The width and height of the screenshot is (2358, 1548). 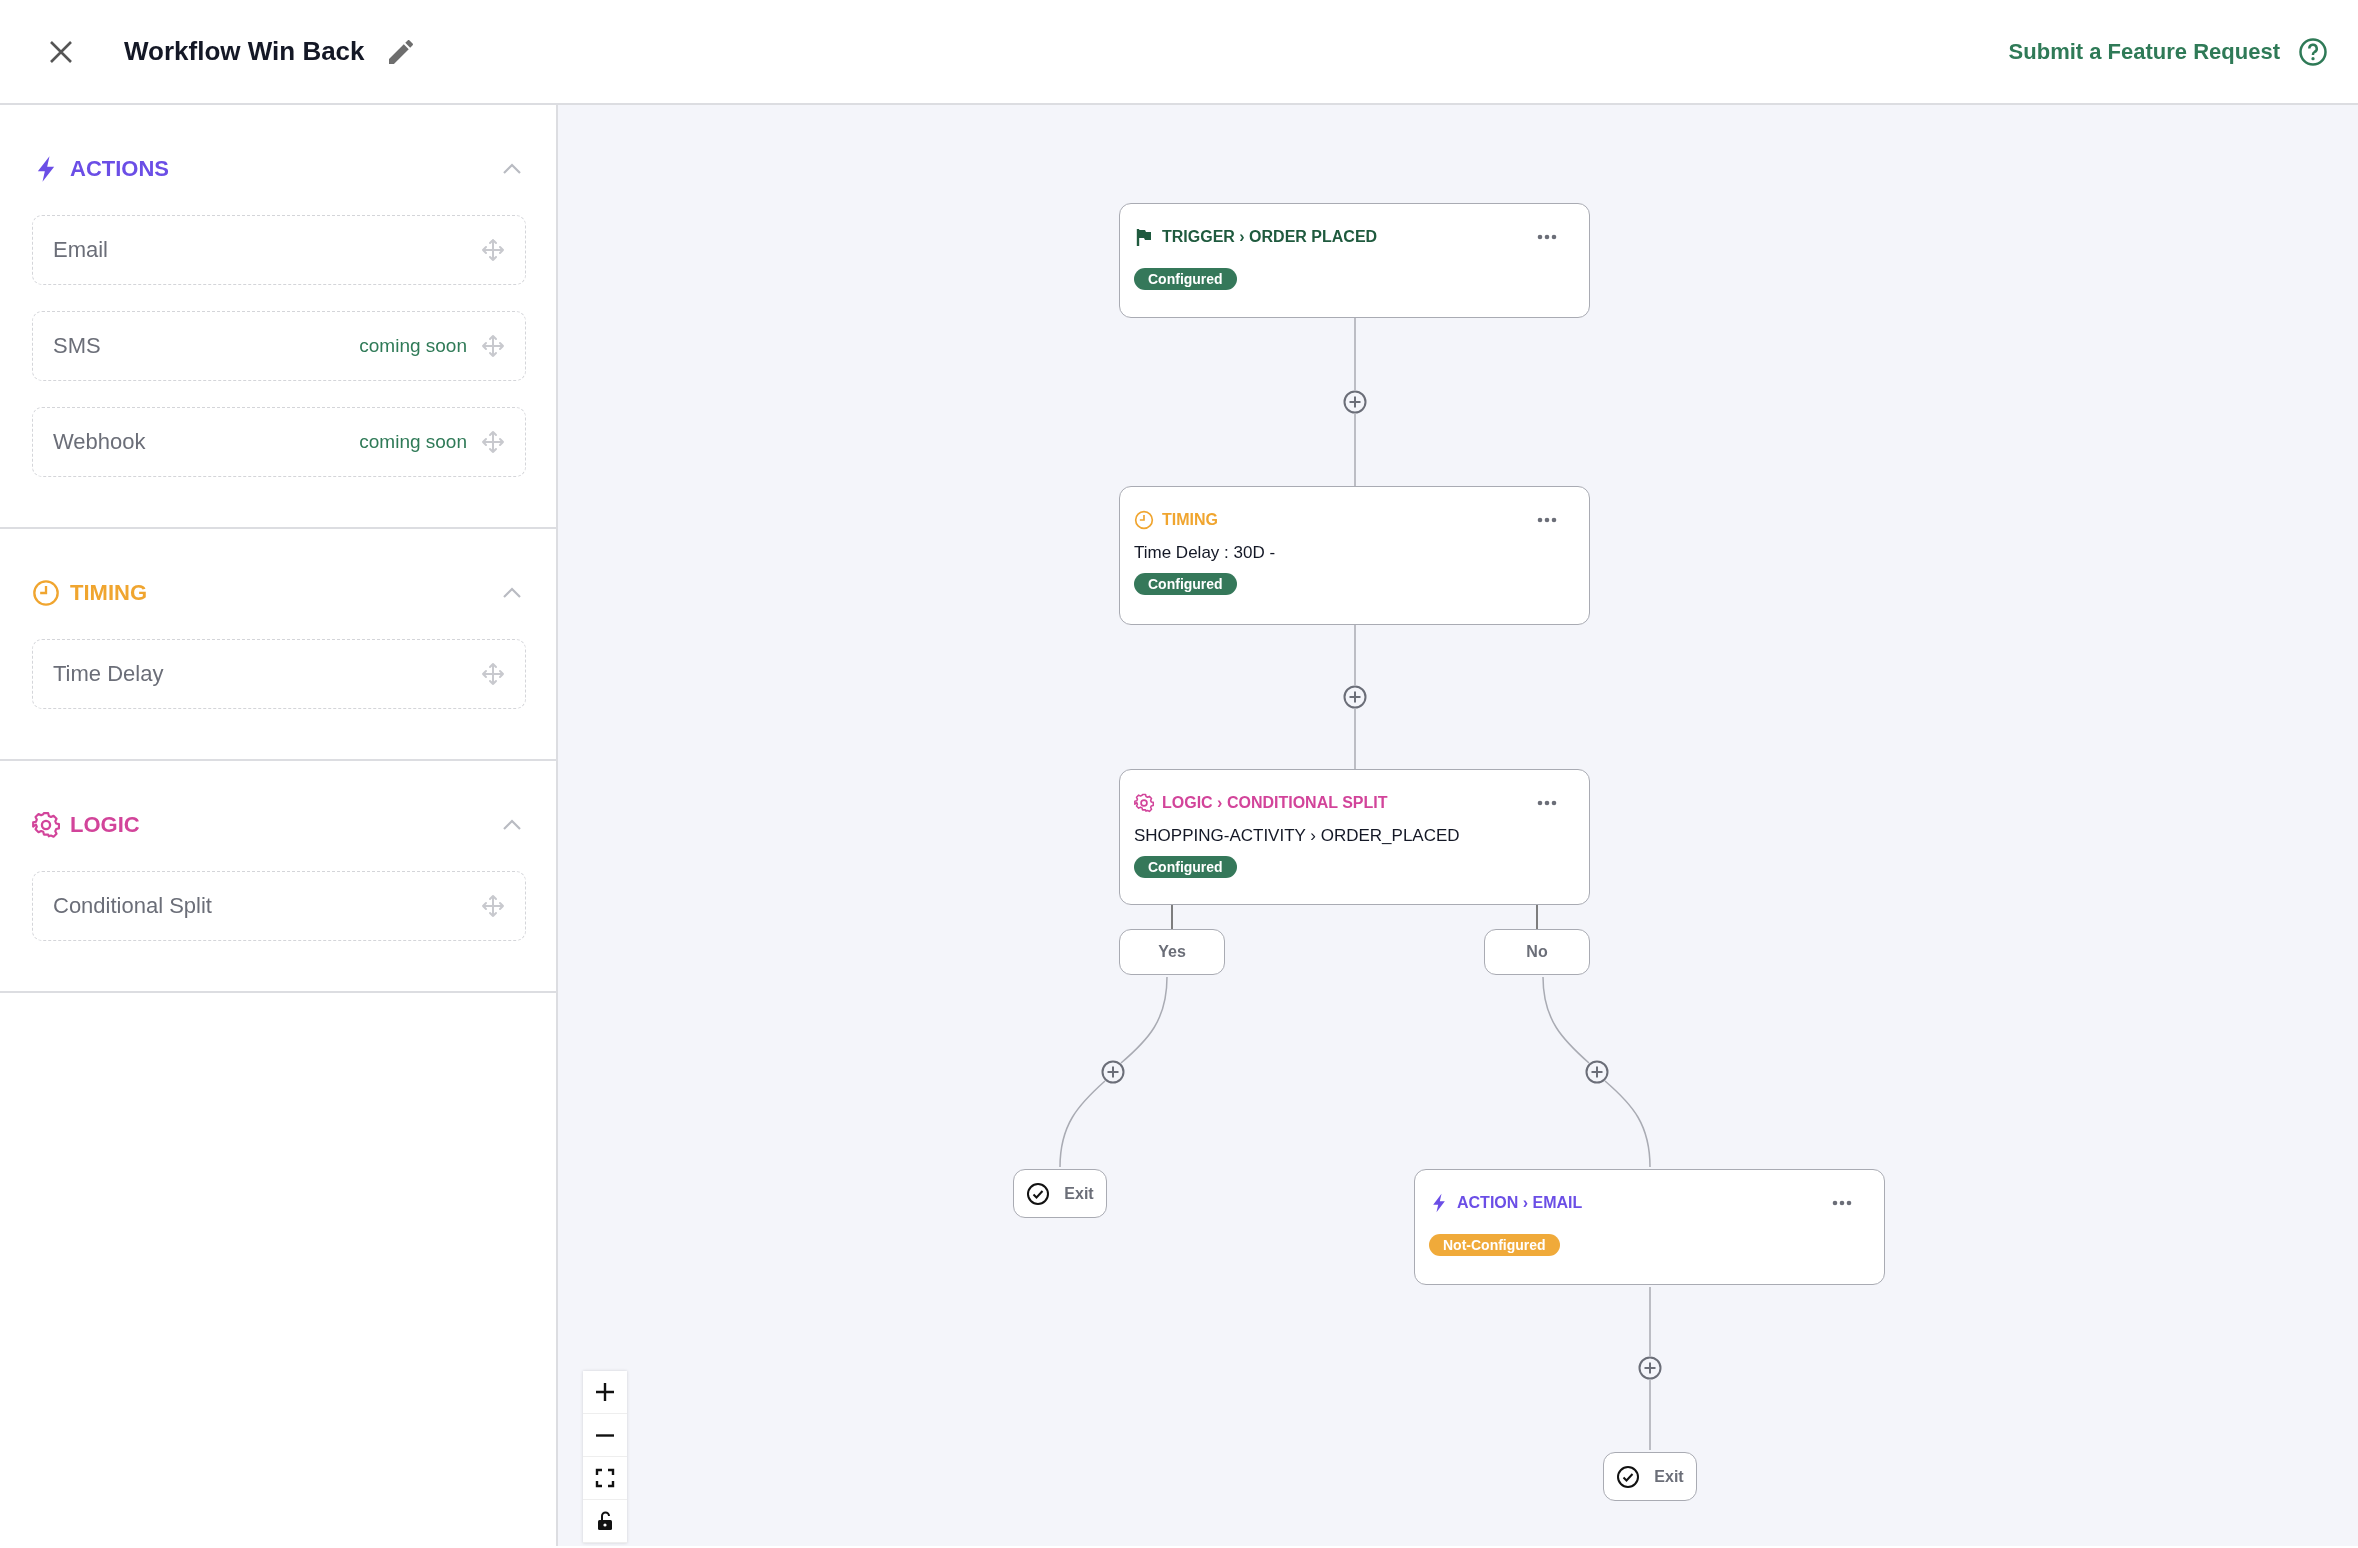 What do you see at coordinates (1275, 803) in the screenshot?
I see `node-title: LOGIC › CONDITIONAL SPLIT` at bounding box center [1275, 803].